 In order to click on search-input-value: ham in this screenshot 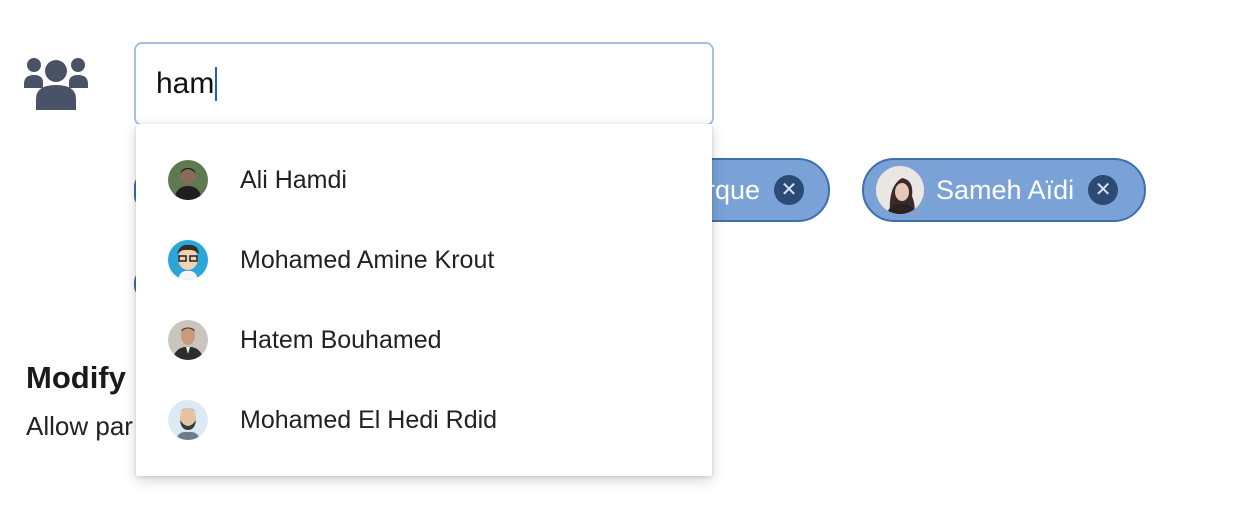, I will do `click(187, 84)`.